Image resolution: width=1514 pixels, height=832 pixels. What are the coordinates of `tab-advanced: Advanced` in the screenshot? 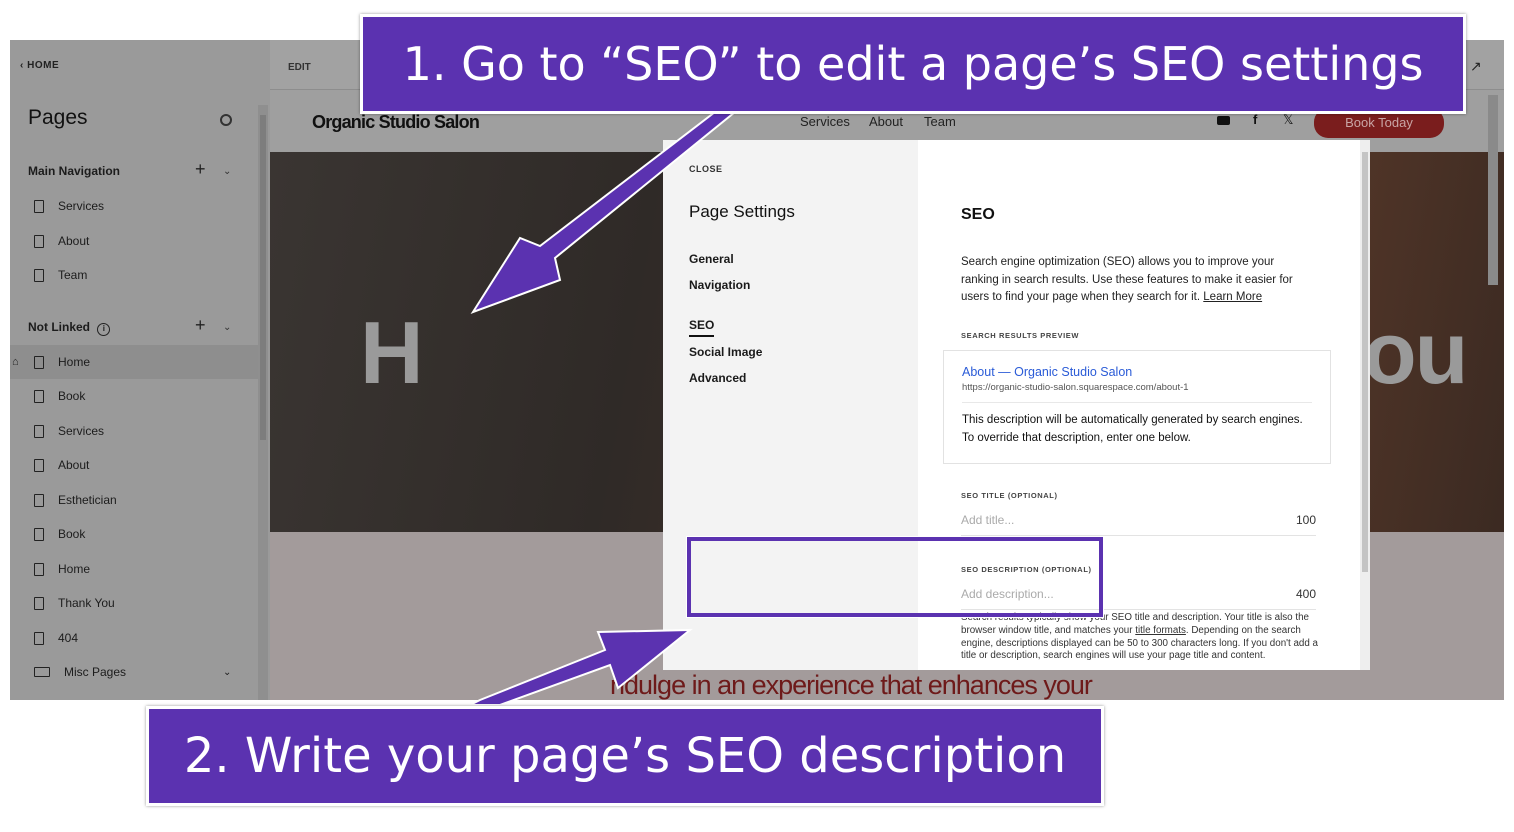 It's located at (717, 378).